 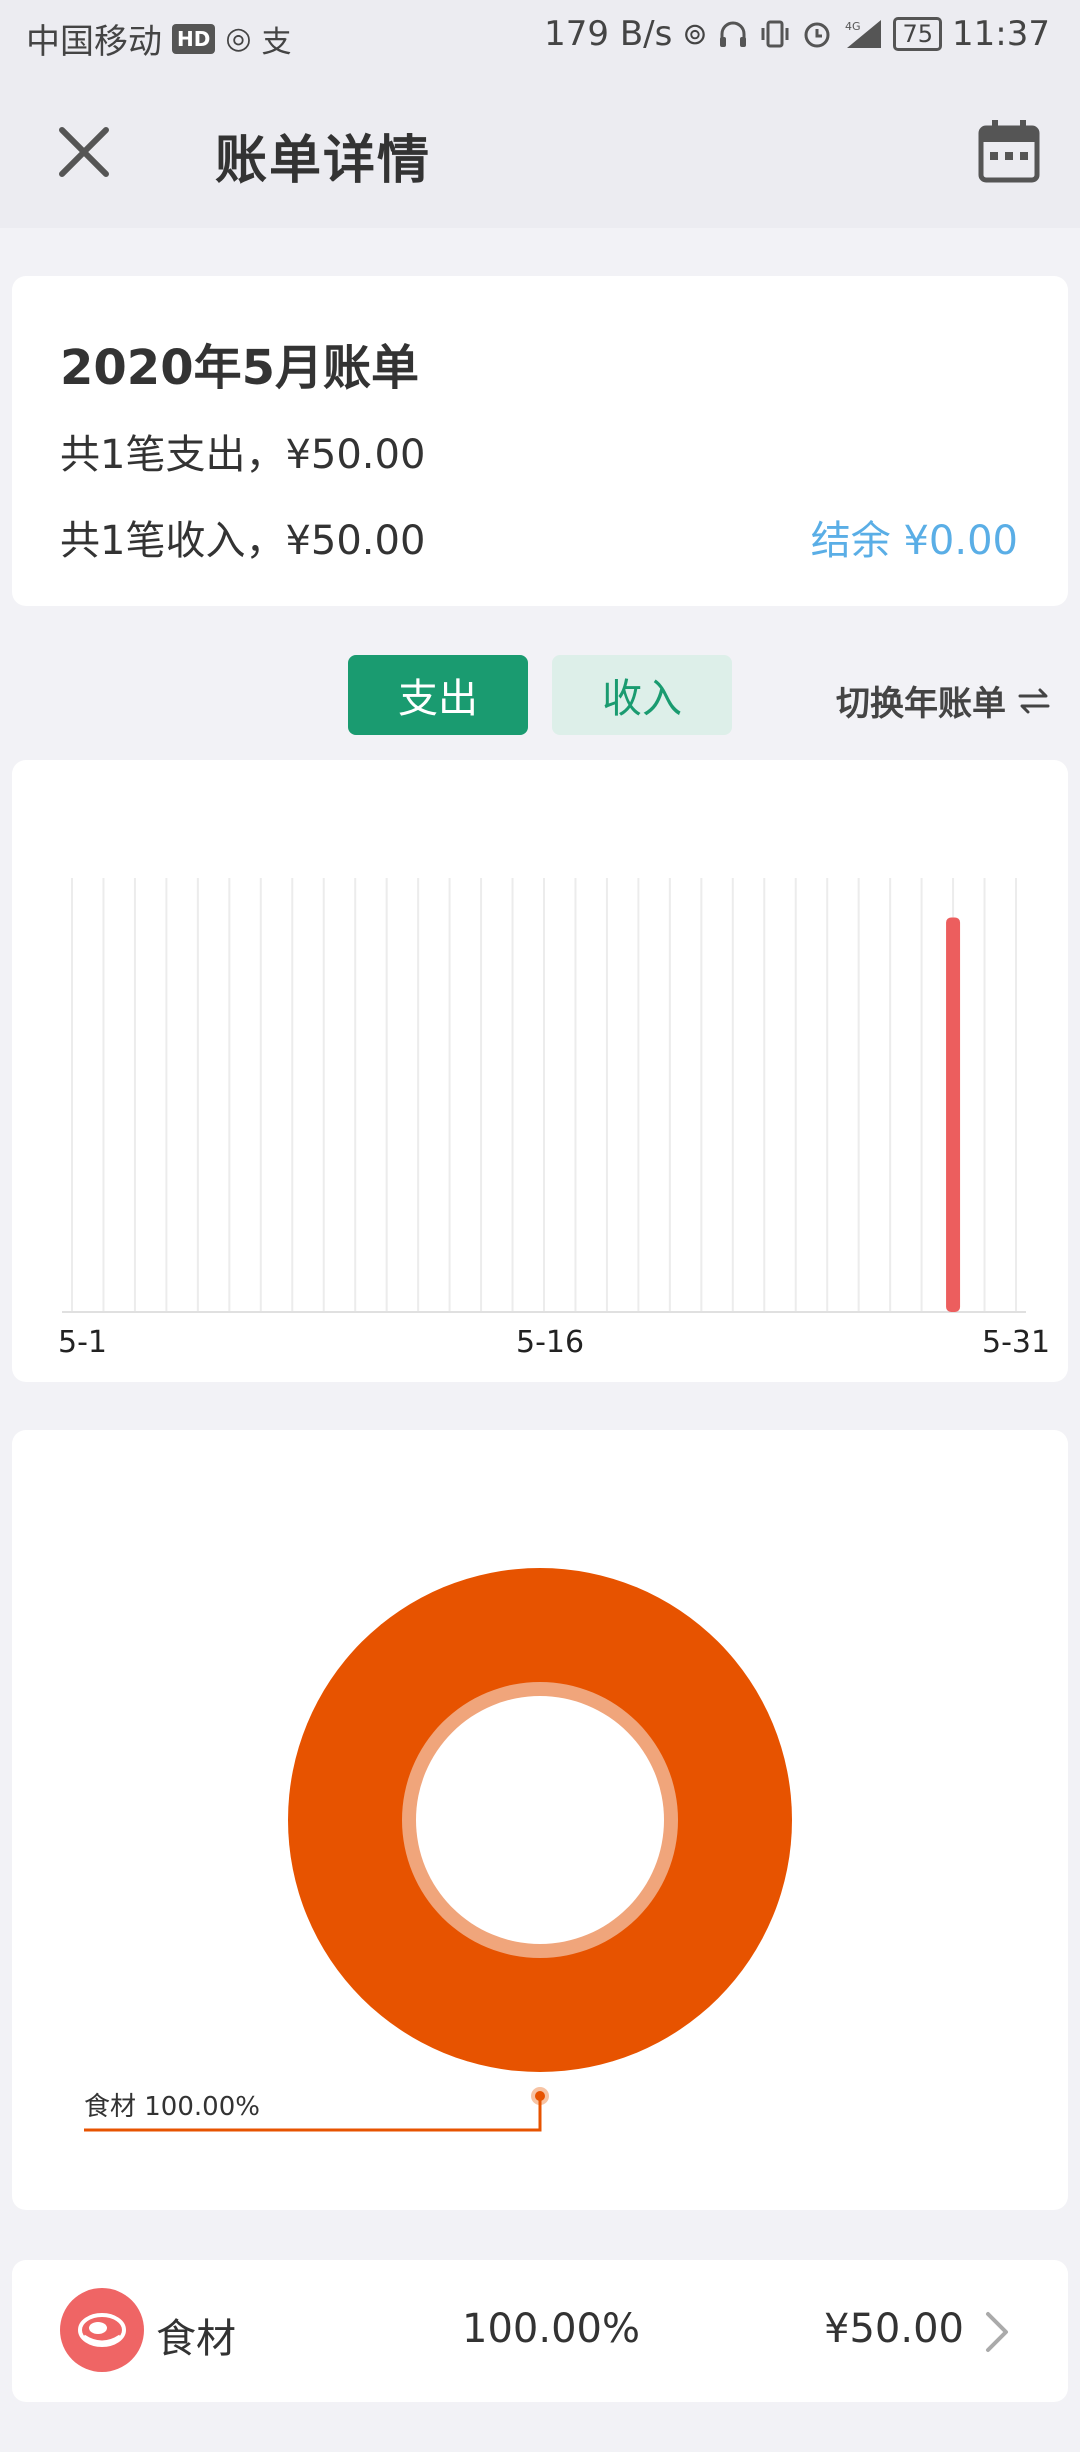 What do you see at coordinates (243, 455) in the screenshot?
I see `expense-summary: 共1笔支出，¥50.00` at bounding box center [243, 455].